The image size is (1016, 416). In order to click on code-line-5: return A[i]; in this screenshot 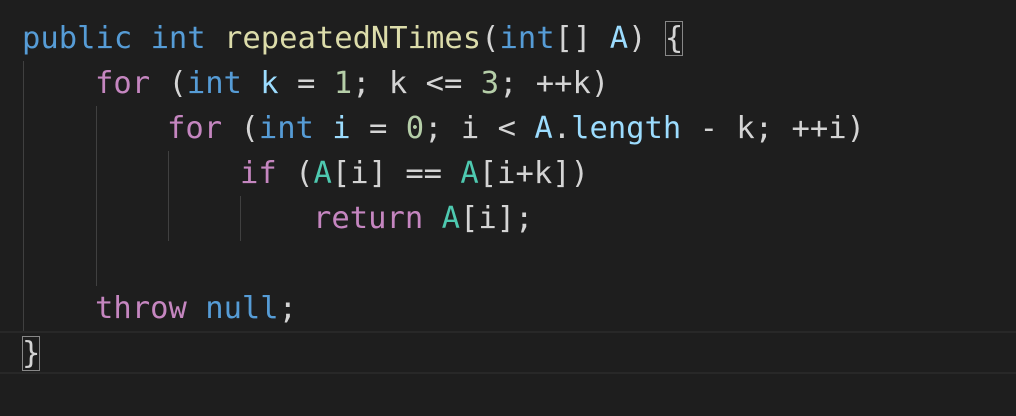, I will do `click(423, 218)`.